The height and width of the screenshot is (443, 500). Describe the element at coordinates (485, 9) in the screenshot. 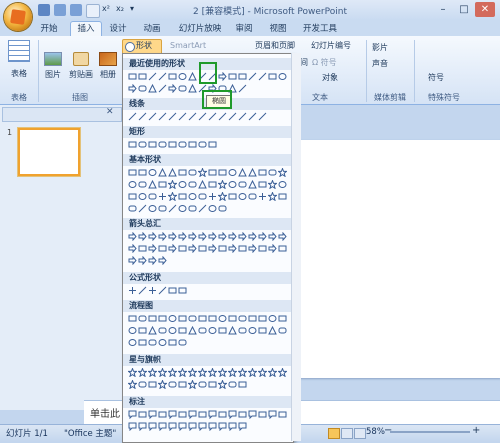

I see `close-button: ✕` at that location.